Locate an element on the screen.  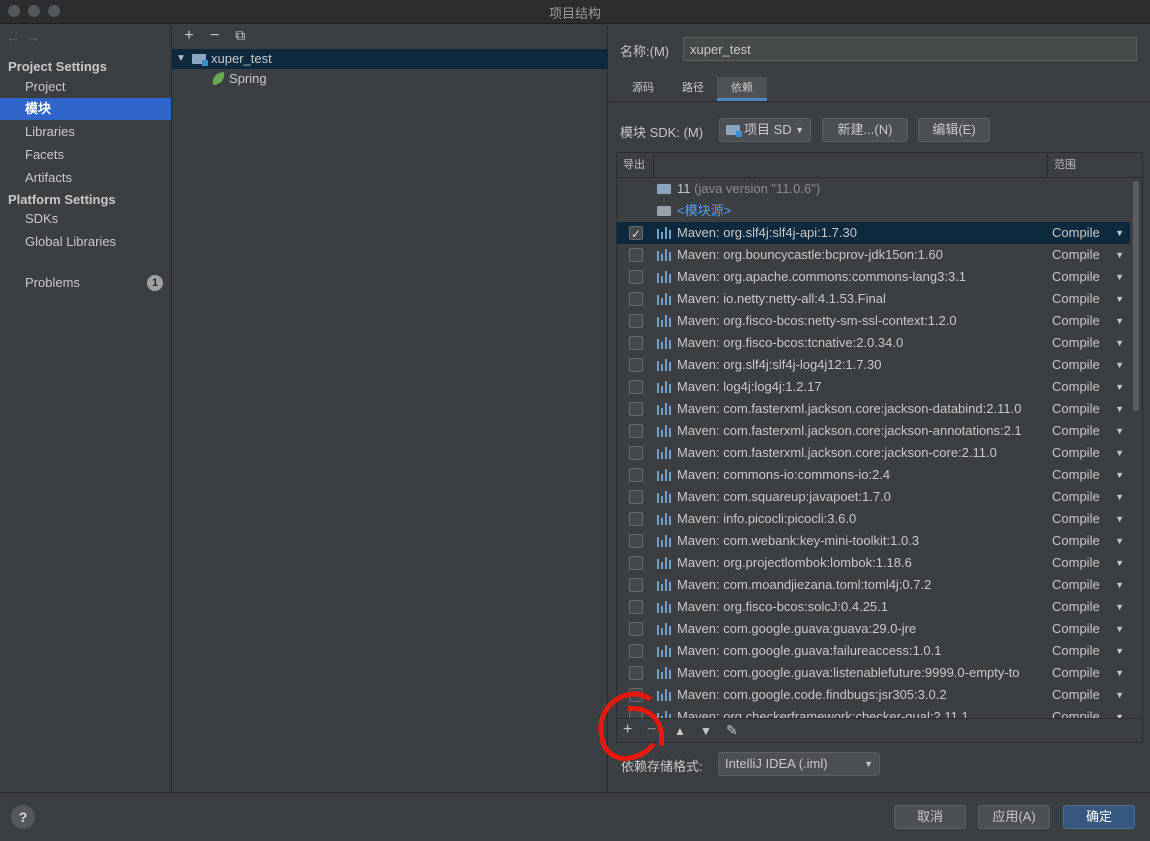
edit-dependency-button: ✎ is located at coordinates (732, 730).